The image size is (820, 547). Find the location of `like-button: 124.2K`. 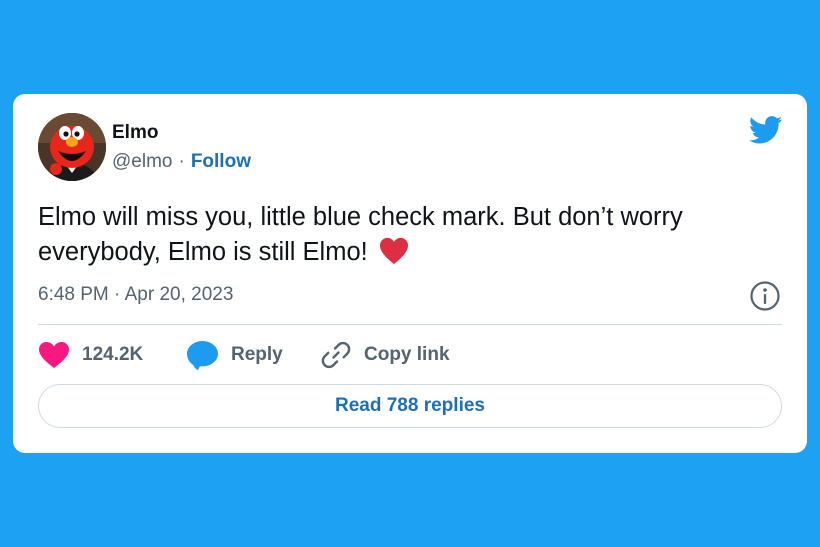

like-button: 124.2K is located at coordinates (112, 355).